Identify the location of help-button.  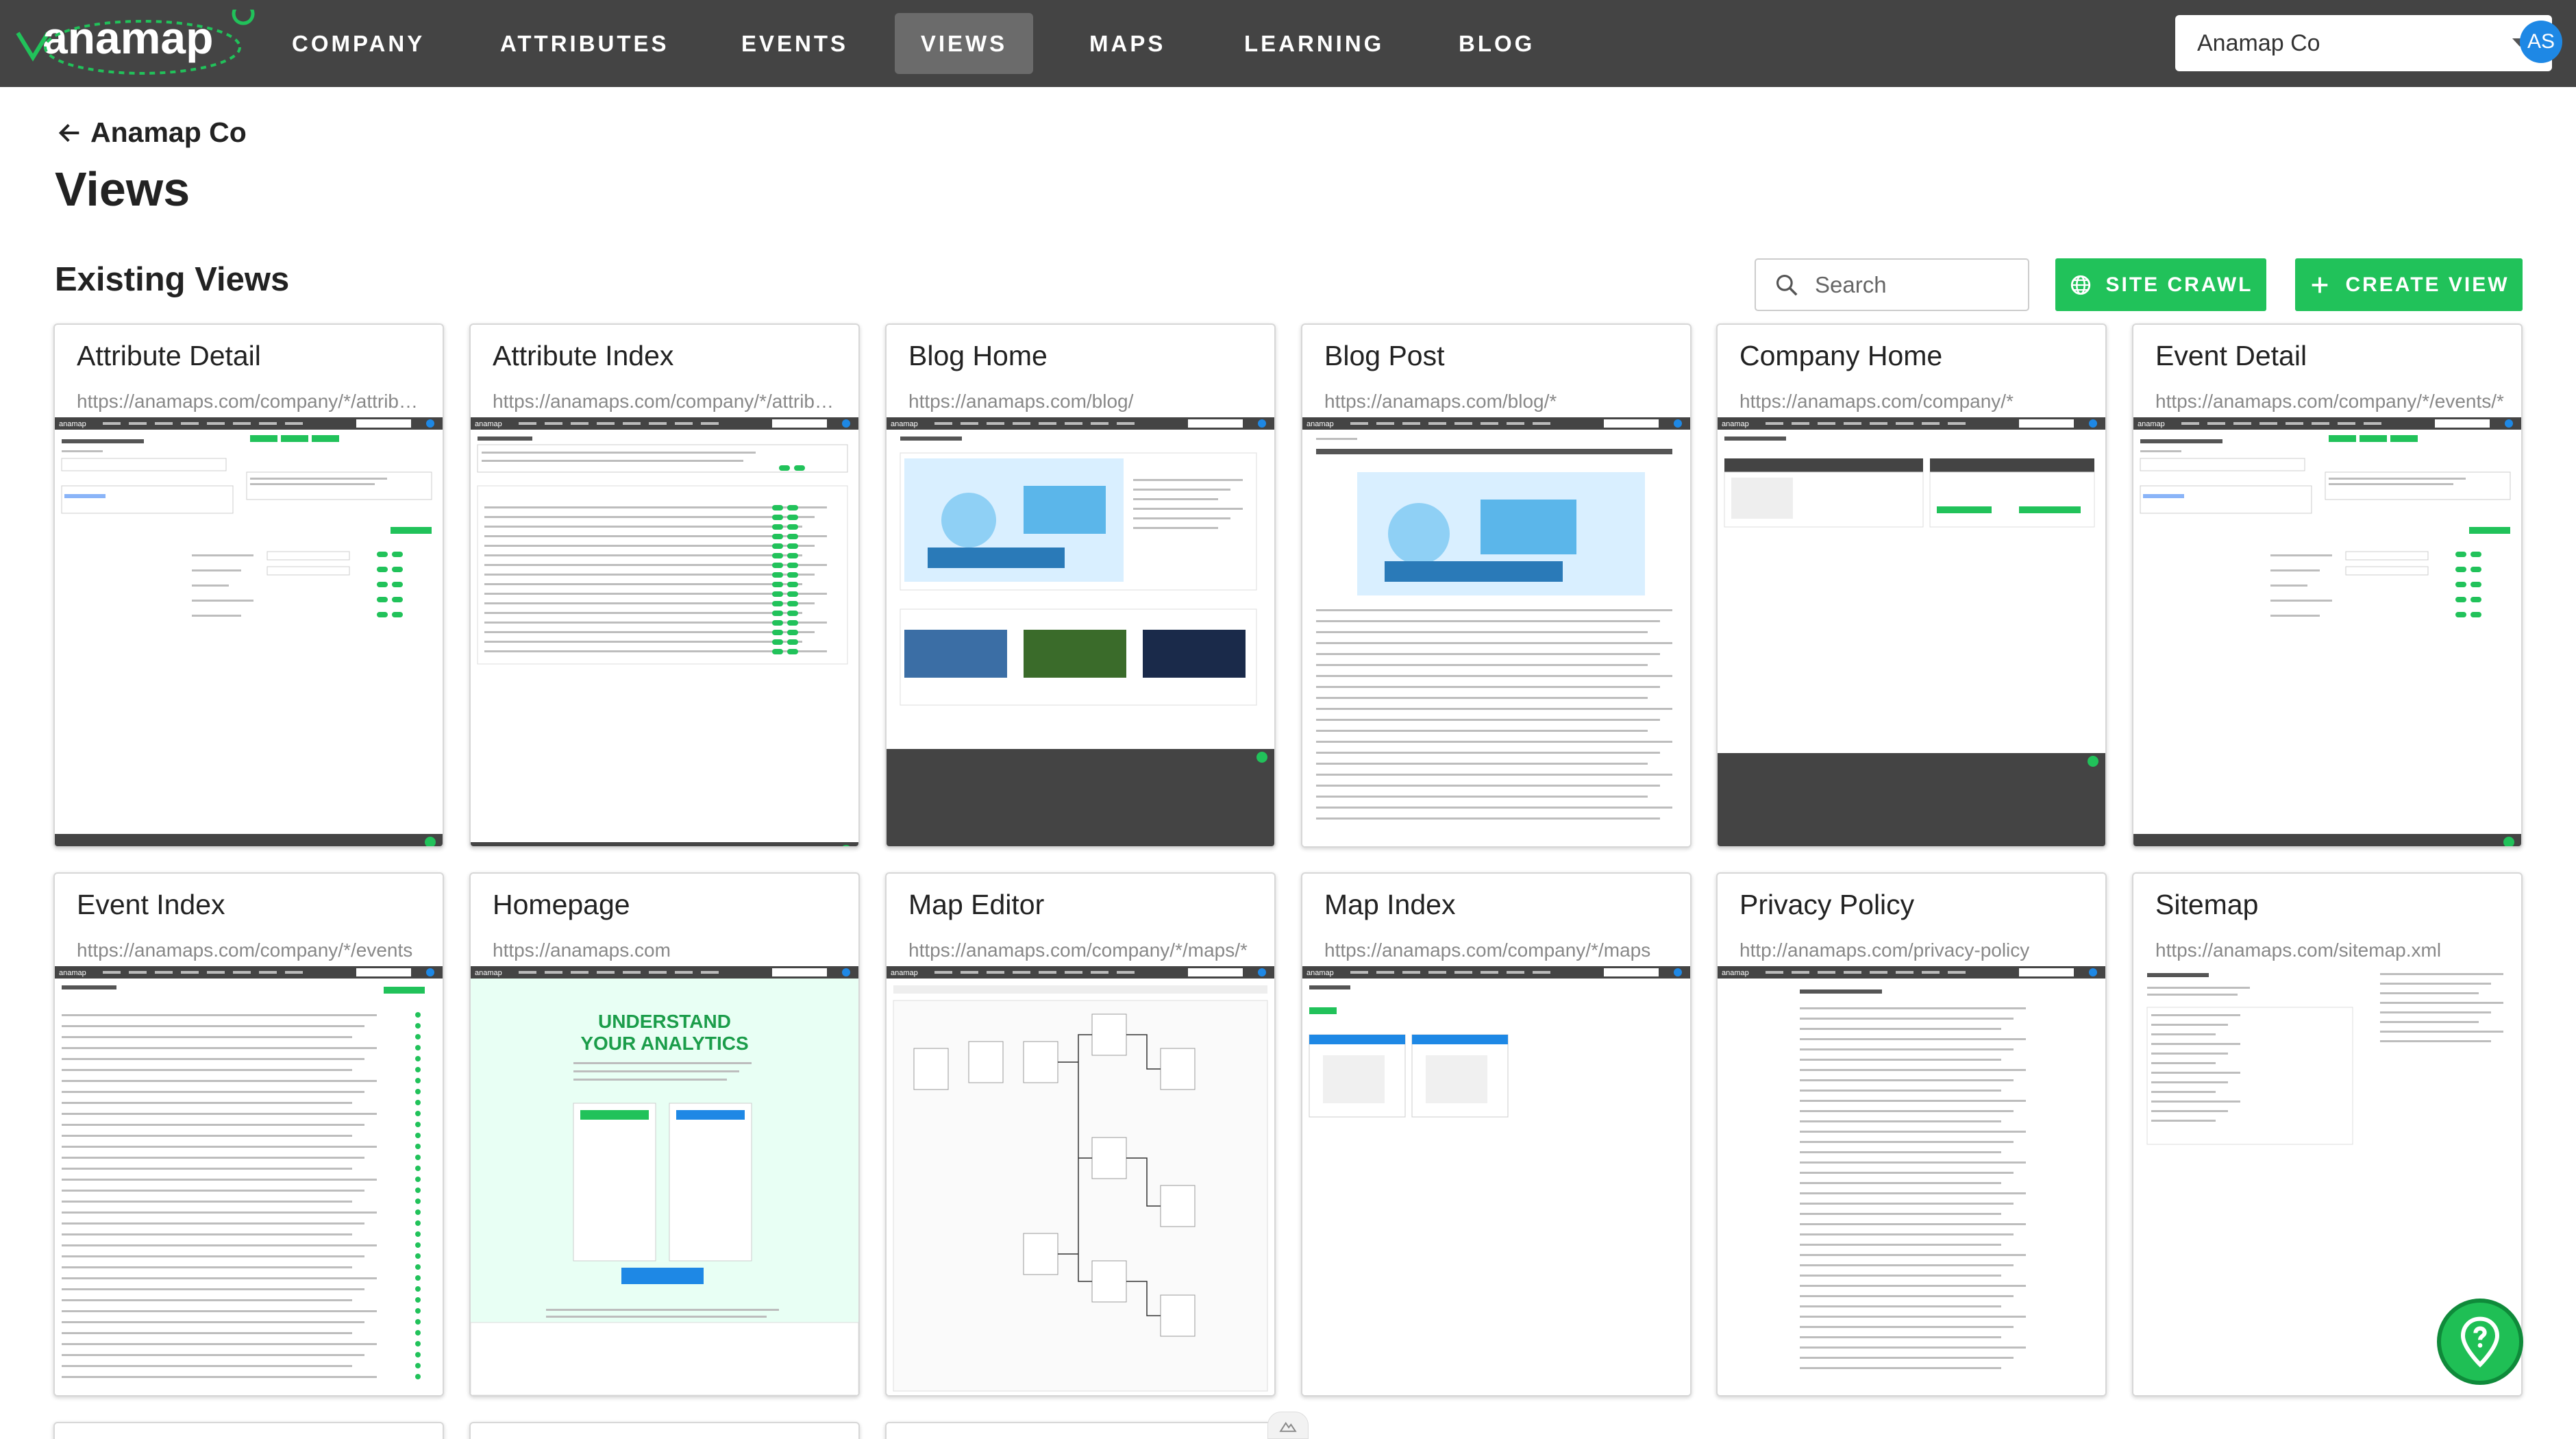
(2480, 1342).